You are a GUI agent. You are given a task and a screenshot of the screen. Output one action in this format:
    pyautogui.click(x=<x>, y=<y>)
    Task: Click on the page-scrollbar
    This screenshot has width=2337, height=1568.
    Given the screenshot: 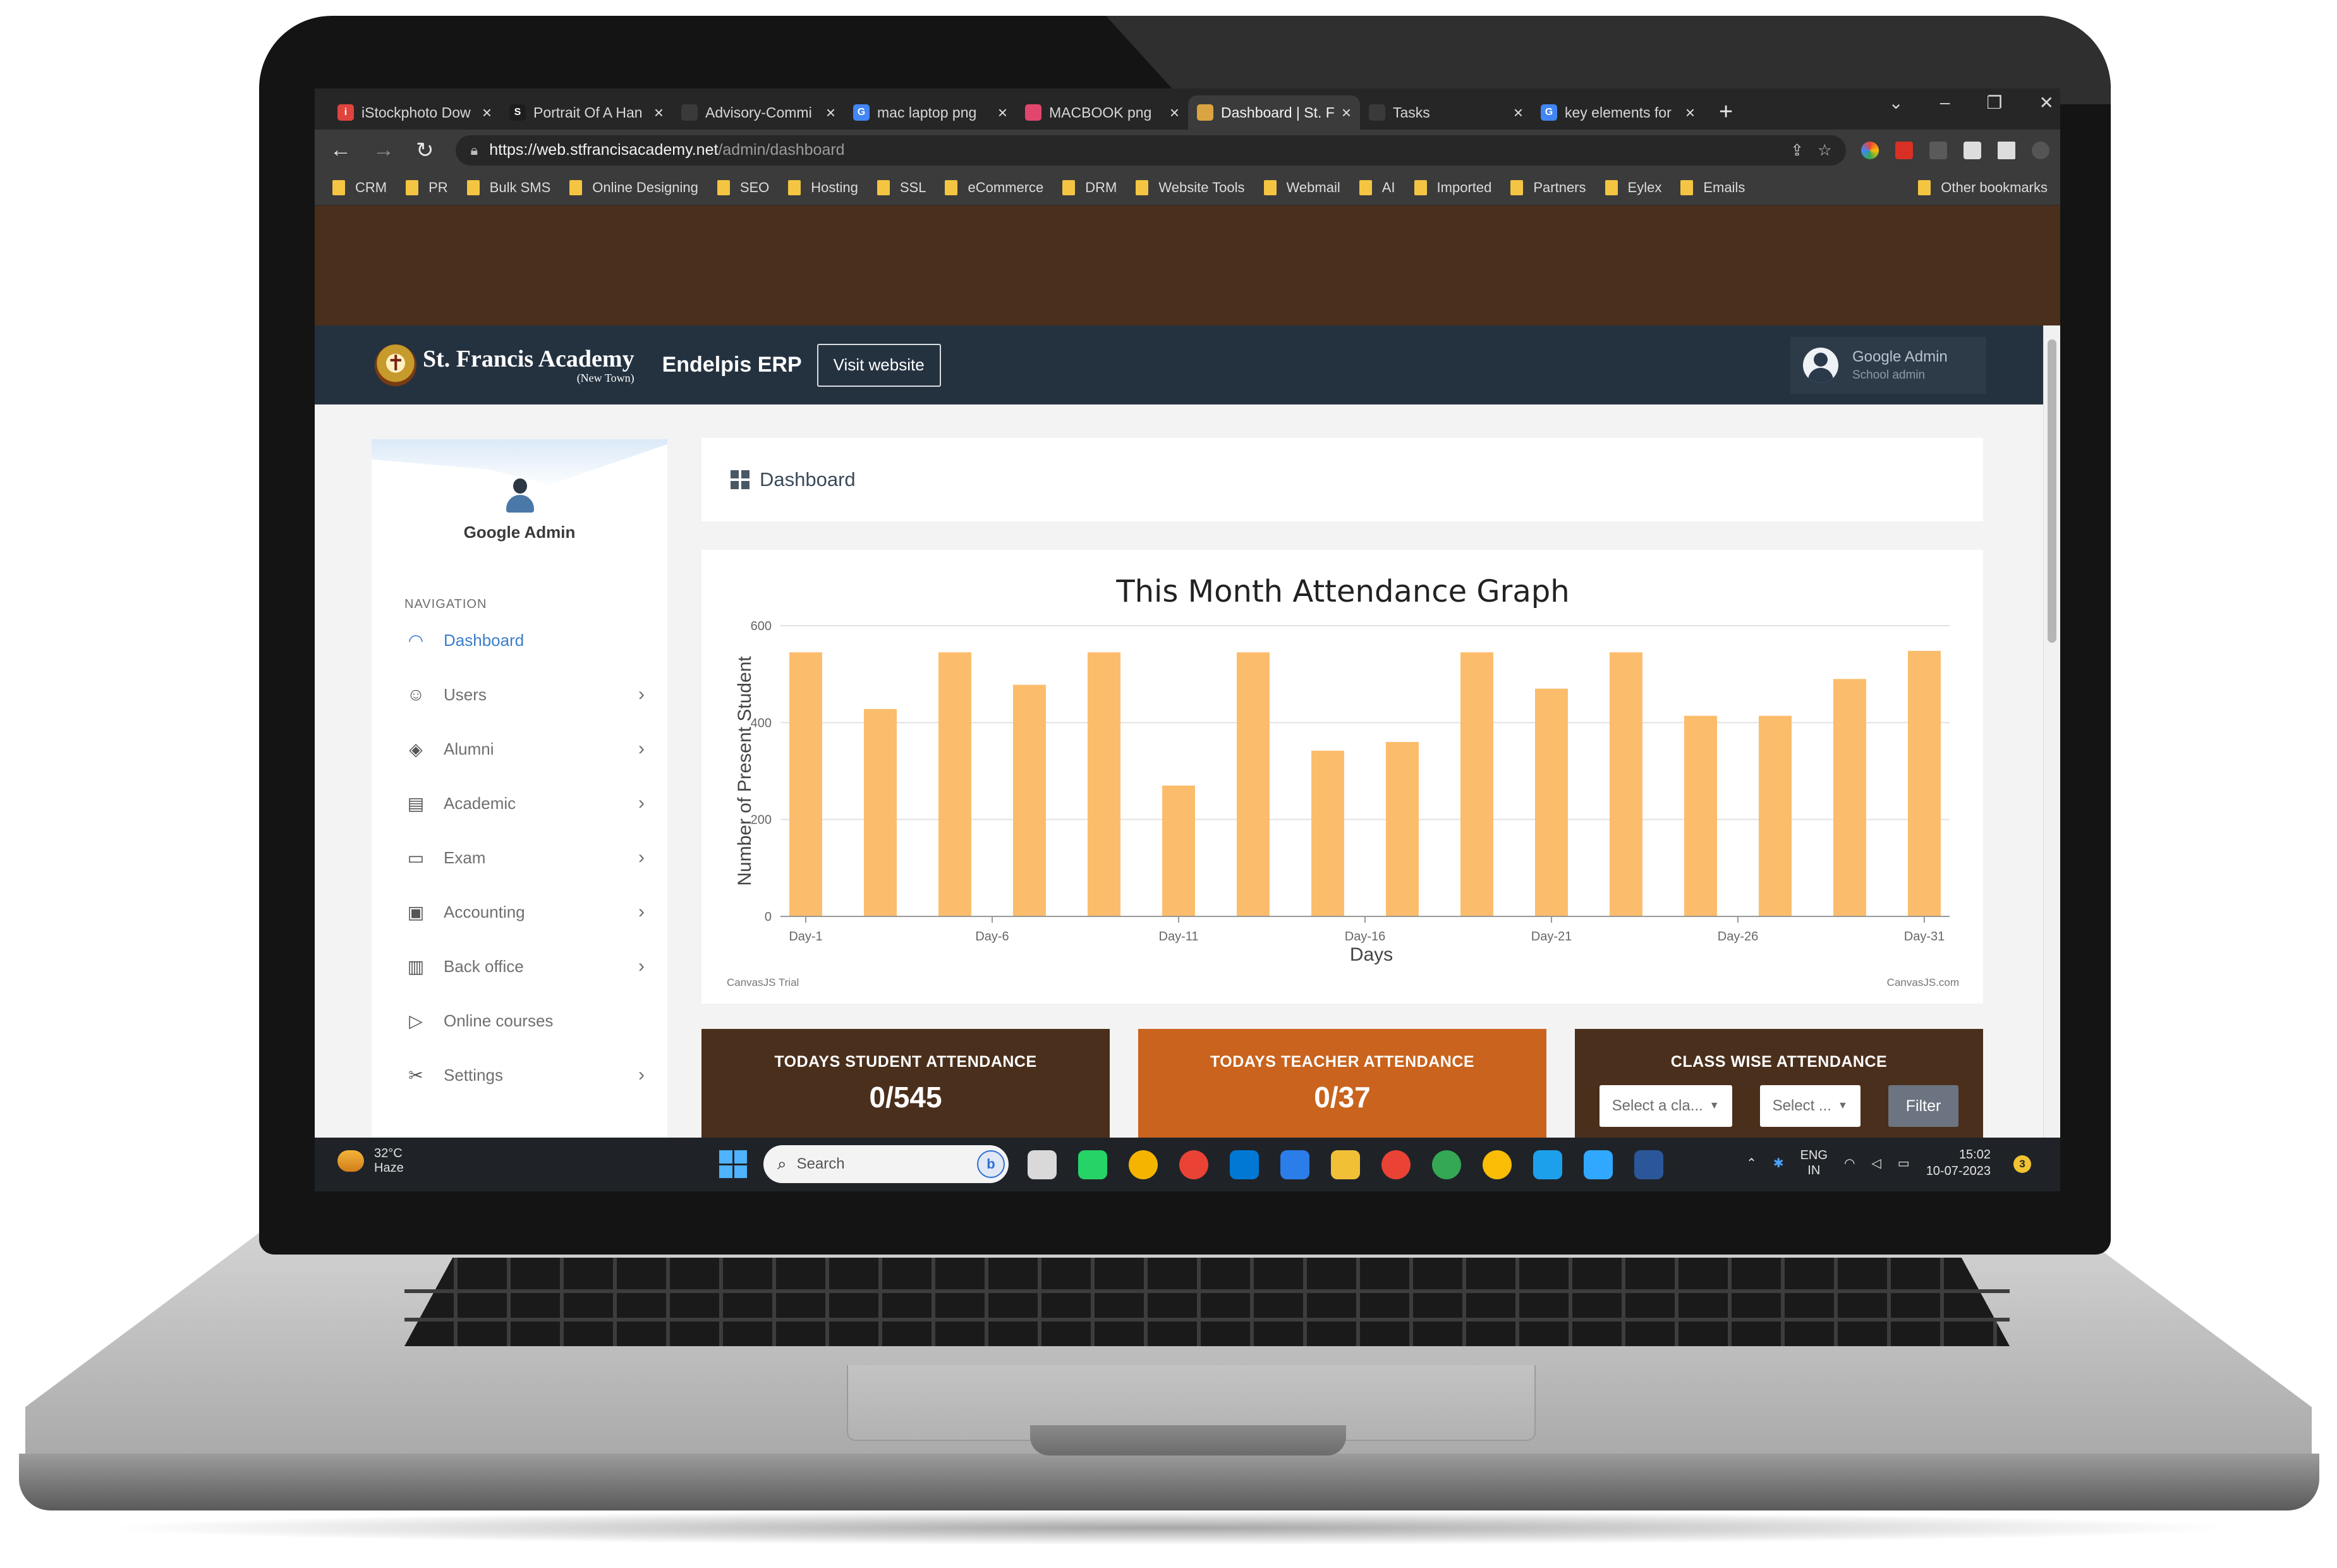 What is the action you would take?
    pyautogui.click(x=2051, y=731)
    